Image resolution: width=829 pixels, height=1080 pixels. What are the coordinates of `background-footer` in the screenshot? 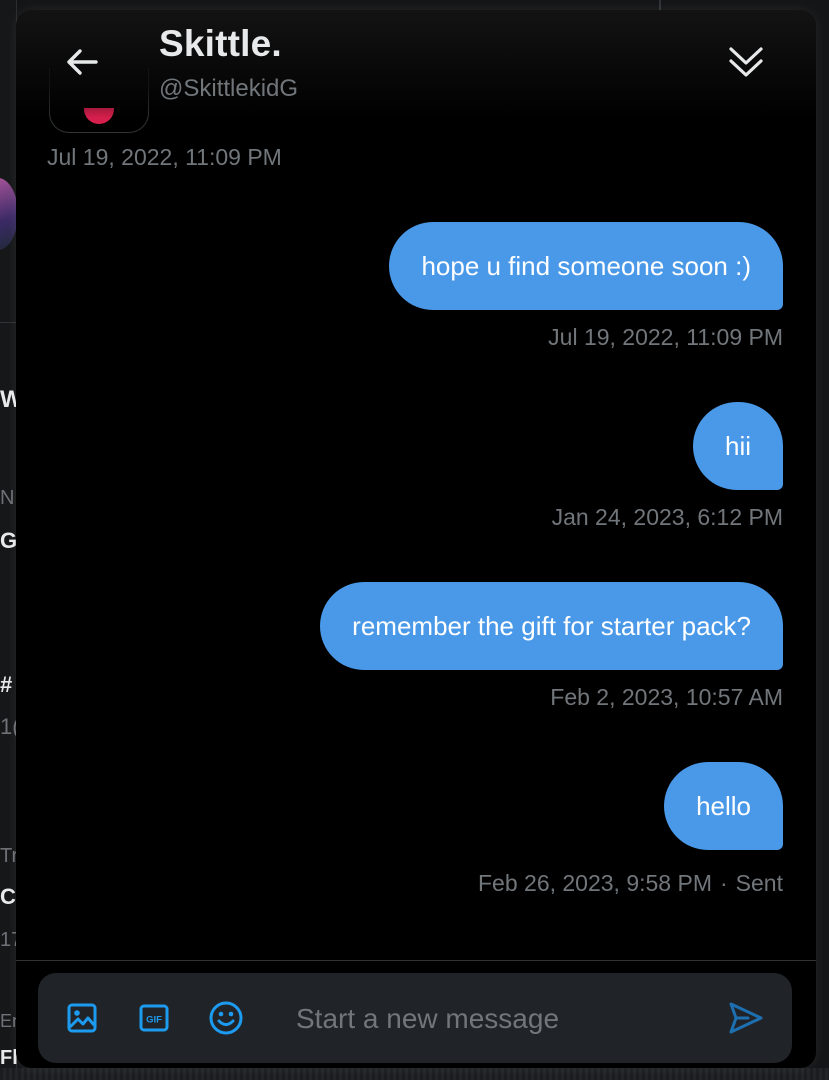 It's located at (414, 1074).